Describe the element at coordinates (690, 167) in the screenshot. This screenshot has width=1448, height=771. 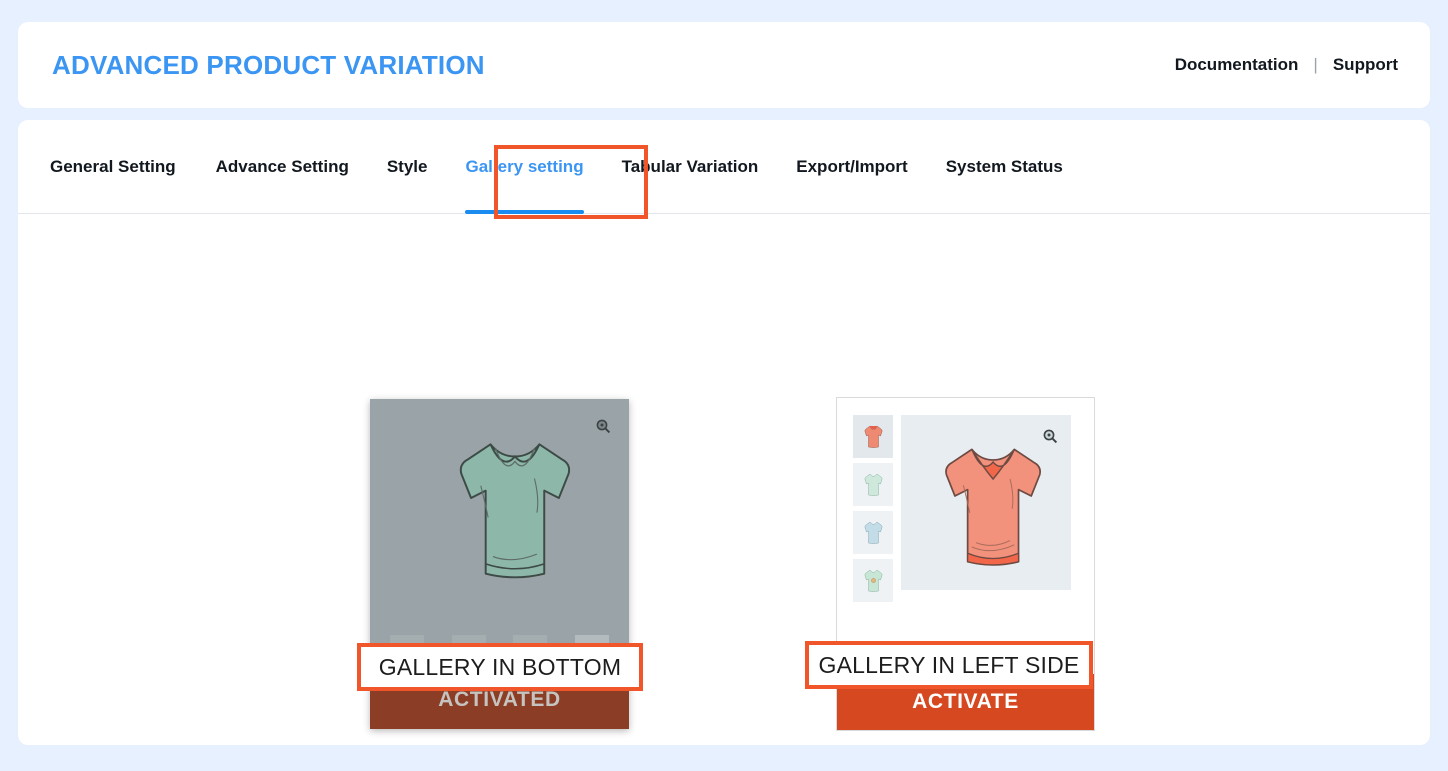
I see `tab-tabular-variation: Tabular Variation` at that location.